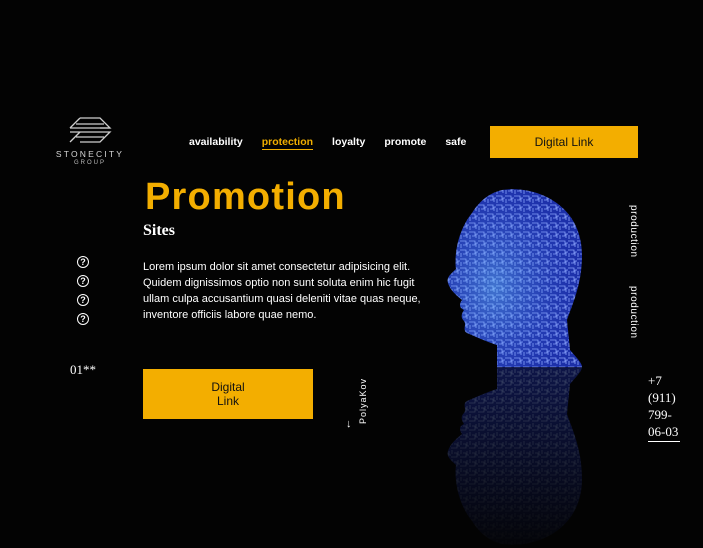  Describe the element at coordinates (348, 143) in the screenshot. I see `nav-item-loyalty: loyalty` at that location.